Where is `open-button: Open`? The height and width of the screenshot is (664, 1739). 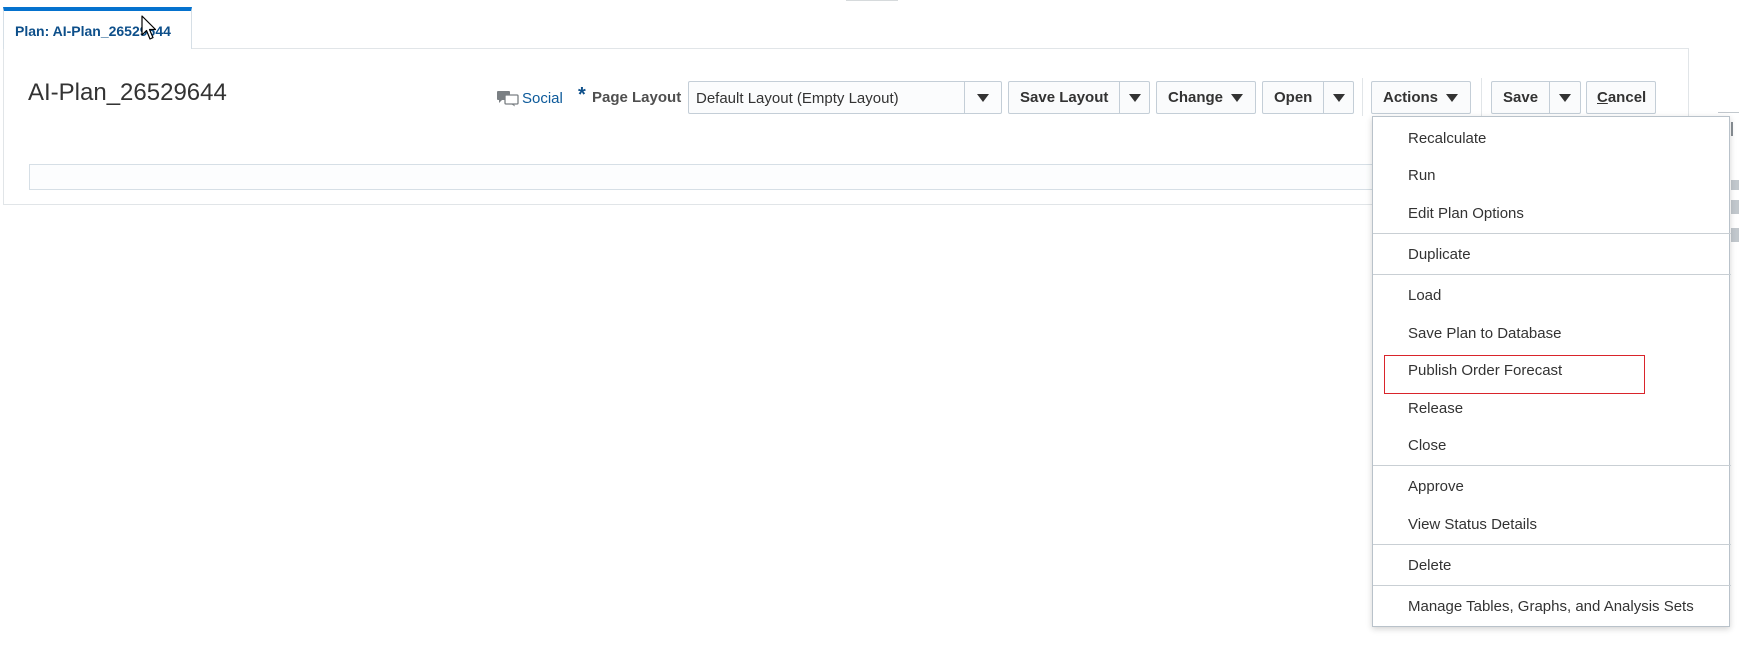 open-button: Open is located at coordinates (1308, 97).